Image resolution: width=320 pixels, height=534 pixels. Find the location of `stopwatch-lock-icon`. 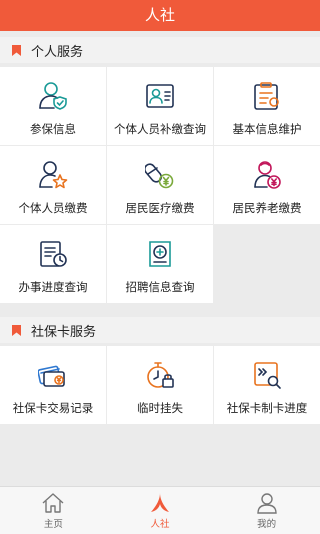

stopwatch-lock-icon is located at coordinates (160, 375).